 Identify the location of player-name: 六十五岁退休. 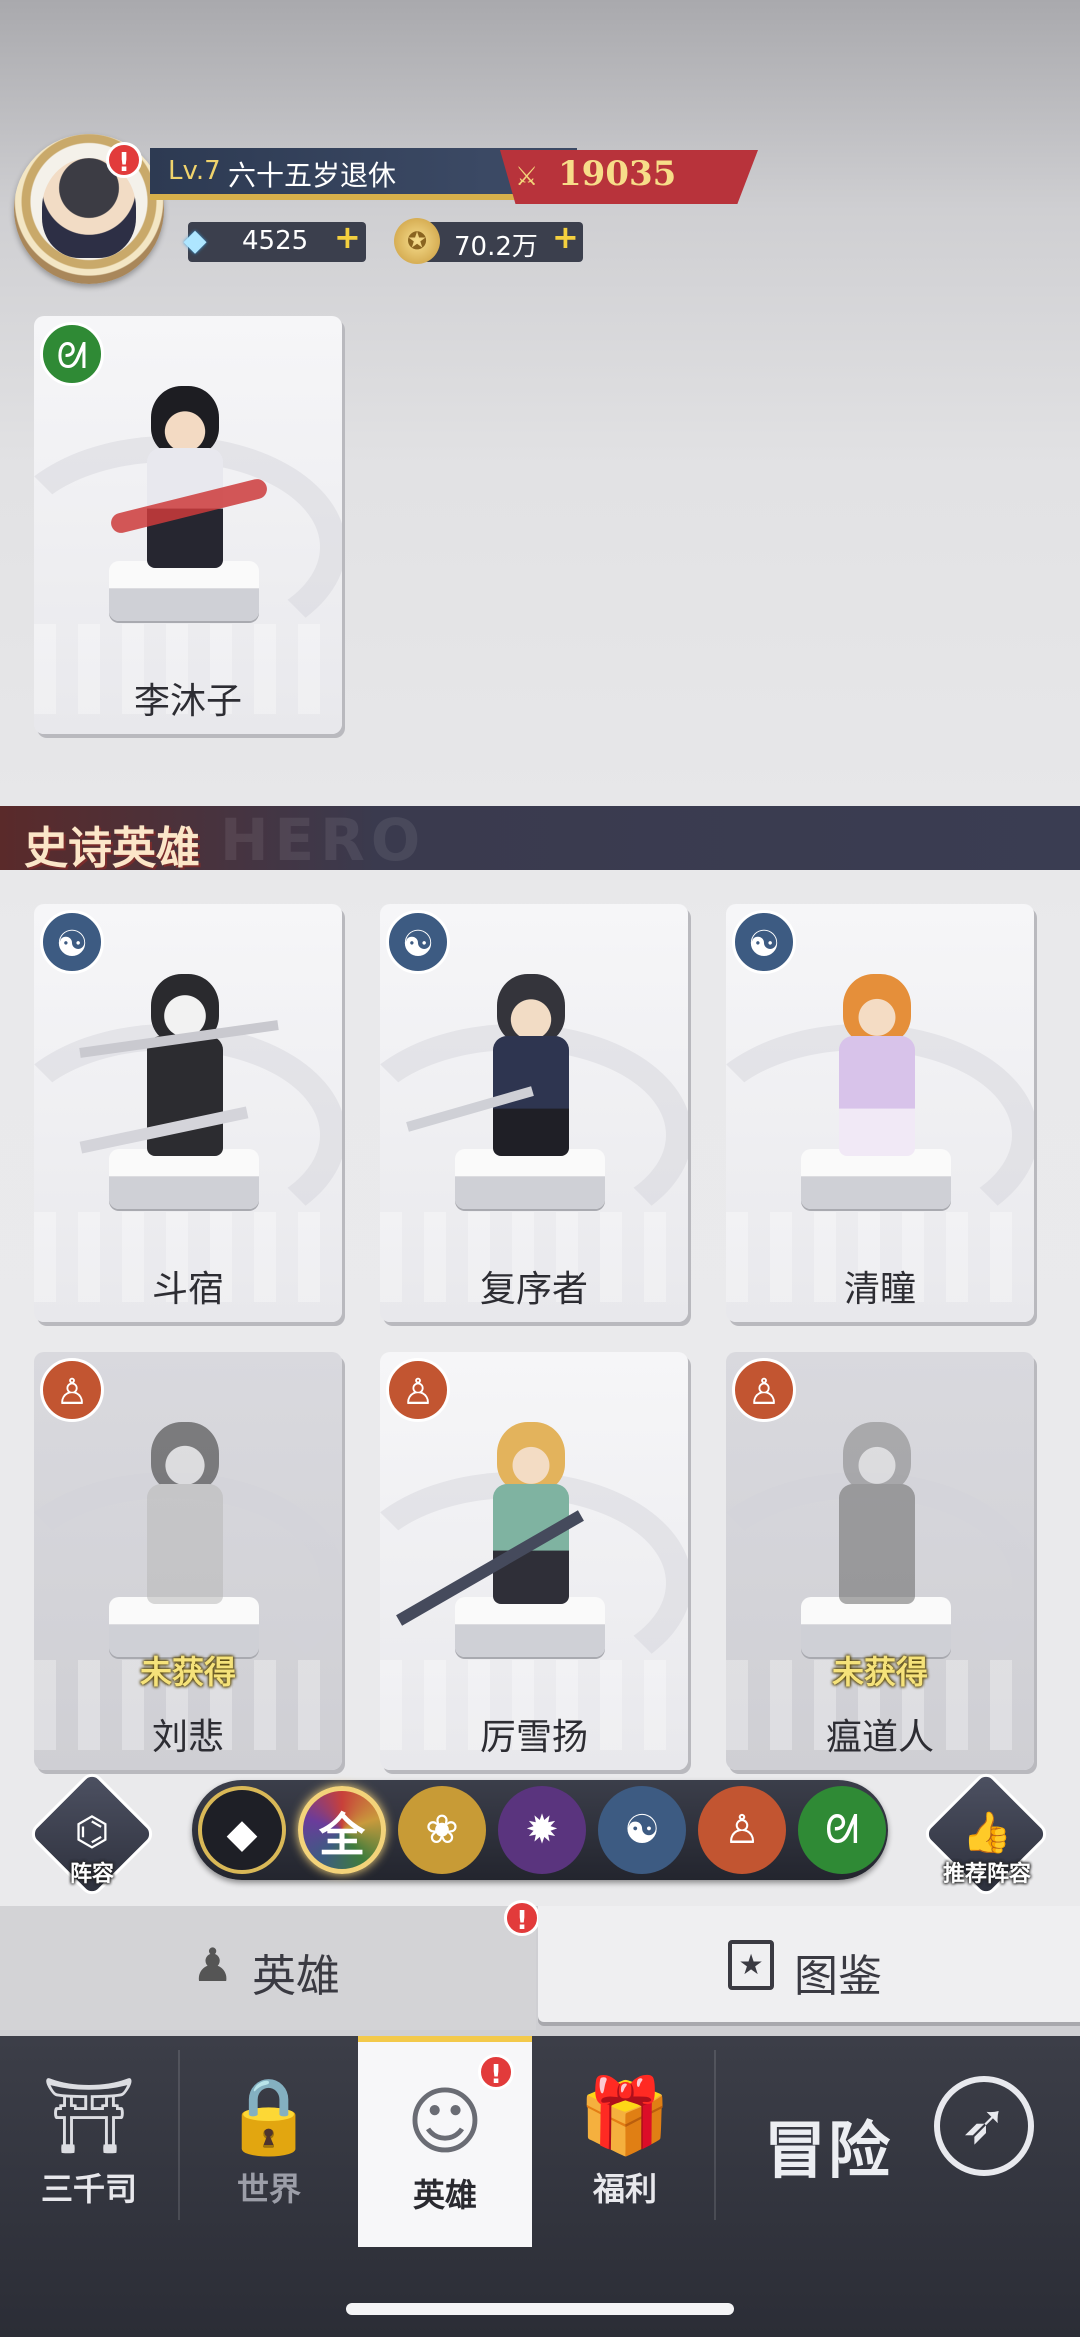
(312, 175).